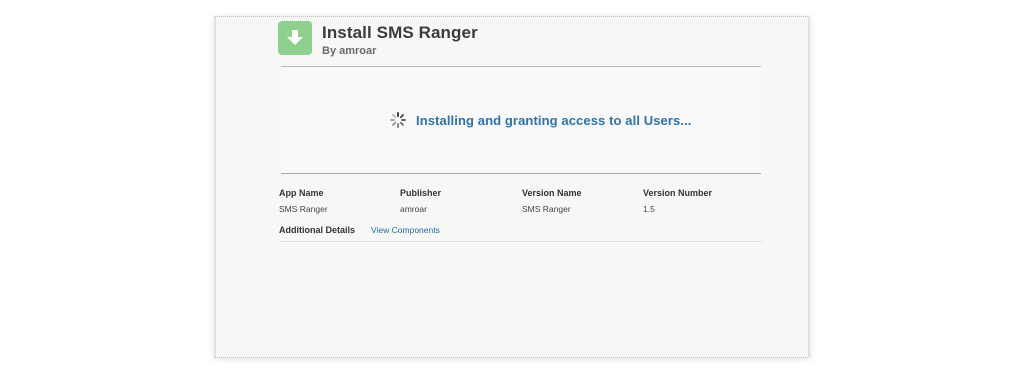 This screenshot has width=1024, height=375. Describe the element at coordinates (413, 209) in the screenshot. I see `publisher-value: amroar` at that location.